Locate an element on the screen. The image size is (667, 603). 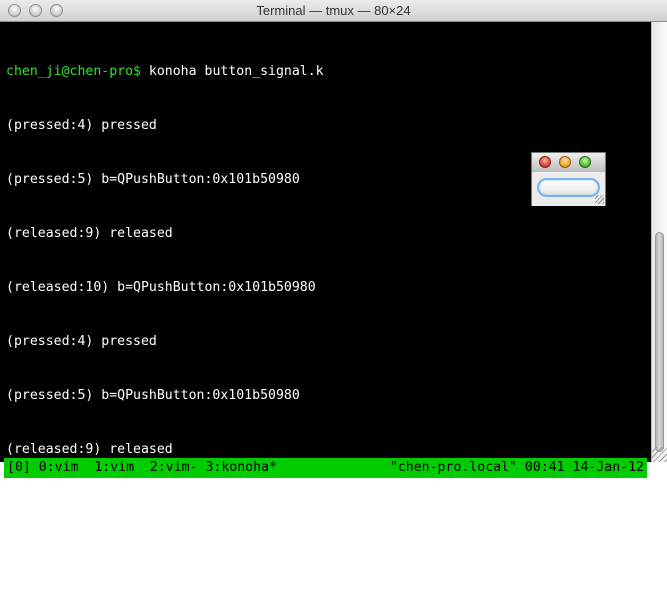
qt-window-titlebar is located at coordinates (568, 162).